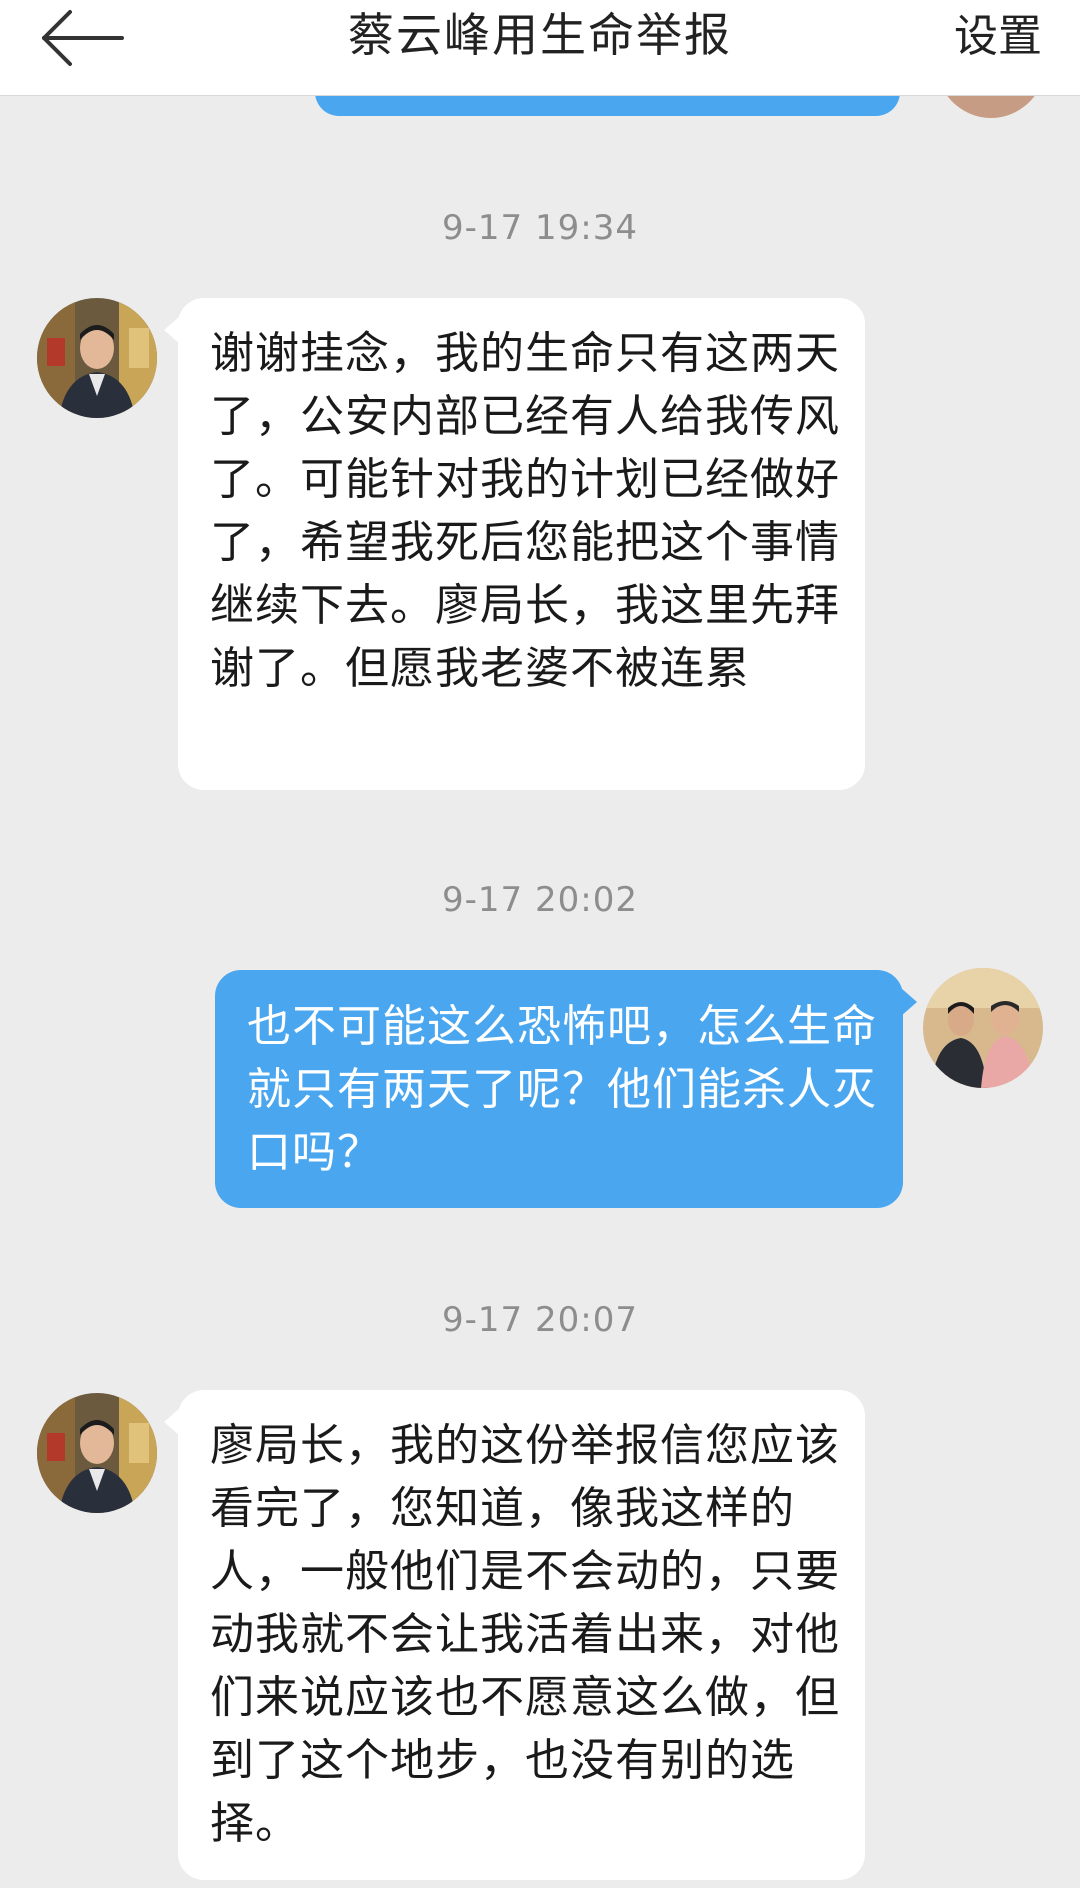 The image size is (1080, 1888). Describe the element at coordinates (998, 37) in the screenshot. I see `settings-button: 设置` at that location.